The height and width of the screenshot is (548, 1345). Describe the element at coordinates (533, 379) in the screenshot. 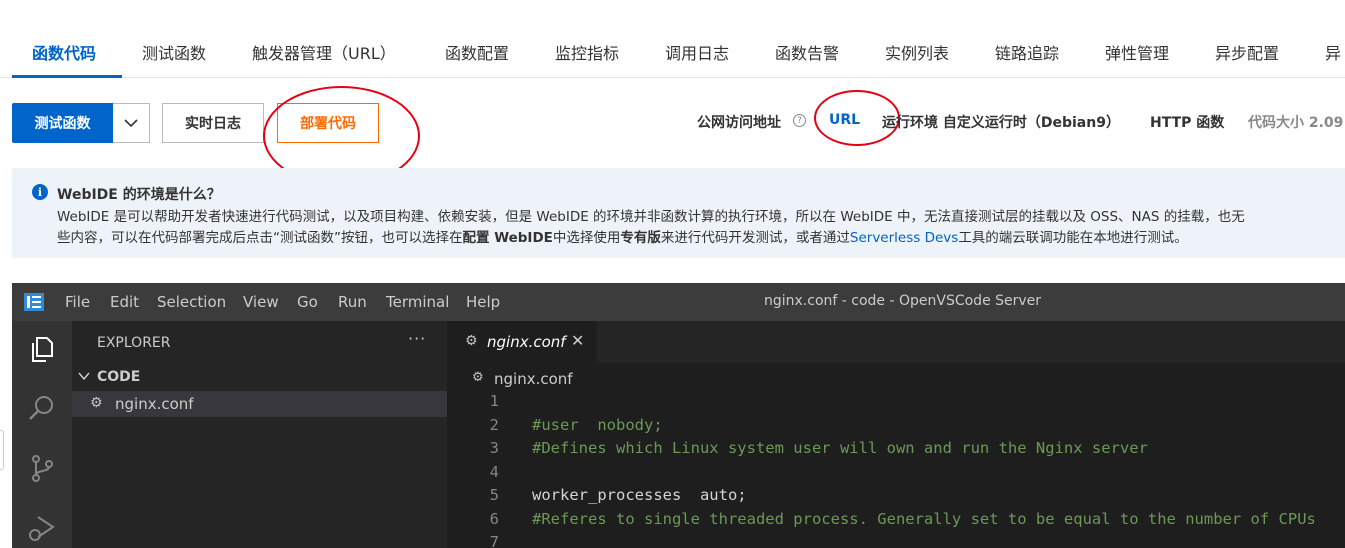

I see `breadcrumb-file: nginx.conf` at that location.